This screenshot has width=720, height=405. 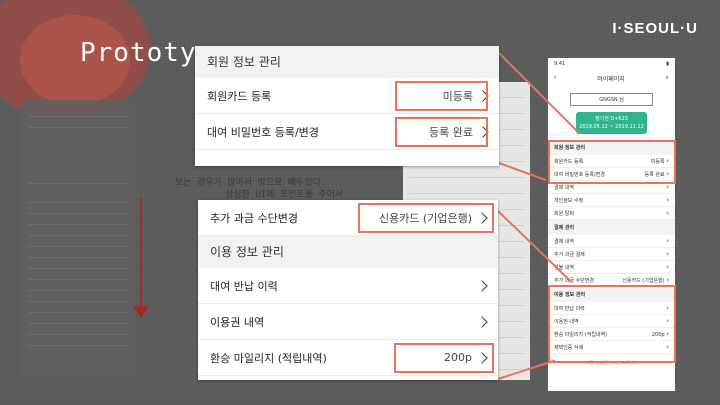 What do you see at coordinates (611, 213) in the screenshot?
I see `list-item: 회원 탈퇴 ›` at bounding box center [611, 213].